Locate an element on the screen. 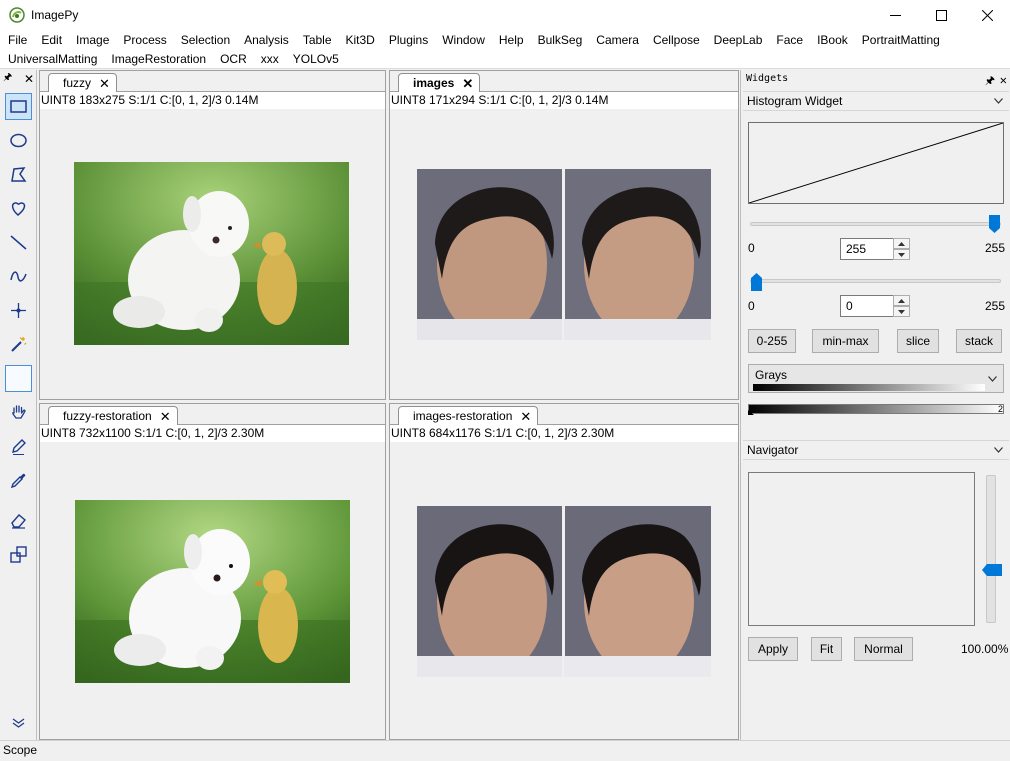 This screenshot has height=761, width=1010. high-threshold-slider is located at coordinates (875, 224).